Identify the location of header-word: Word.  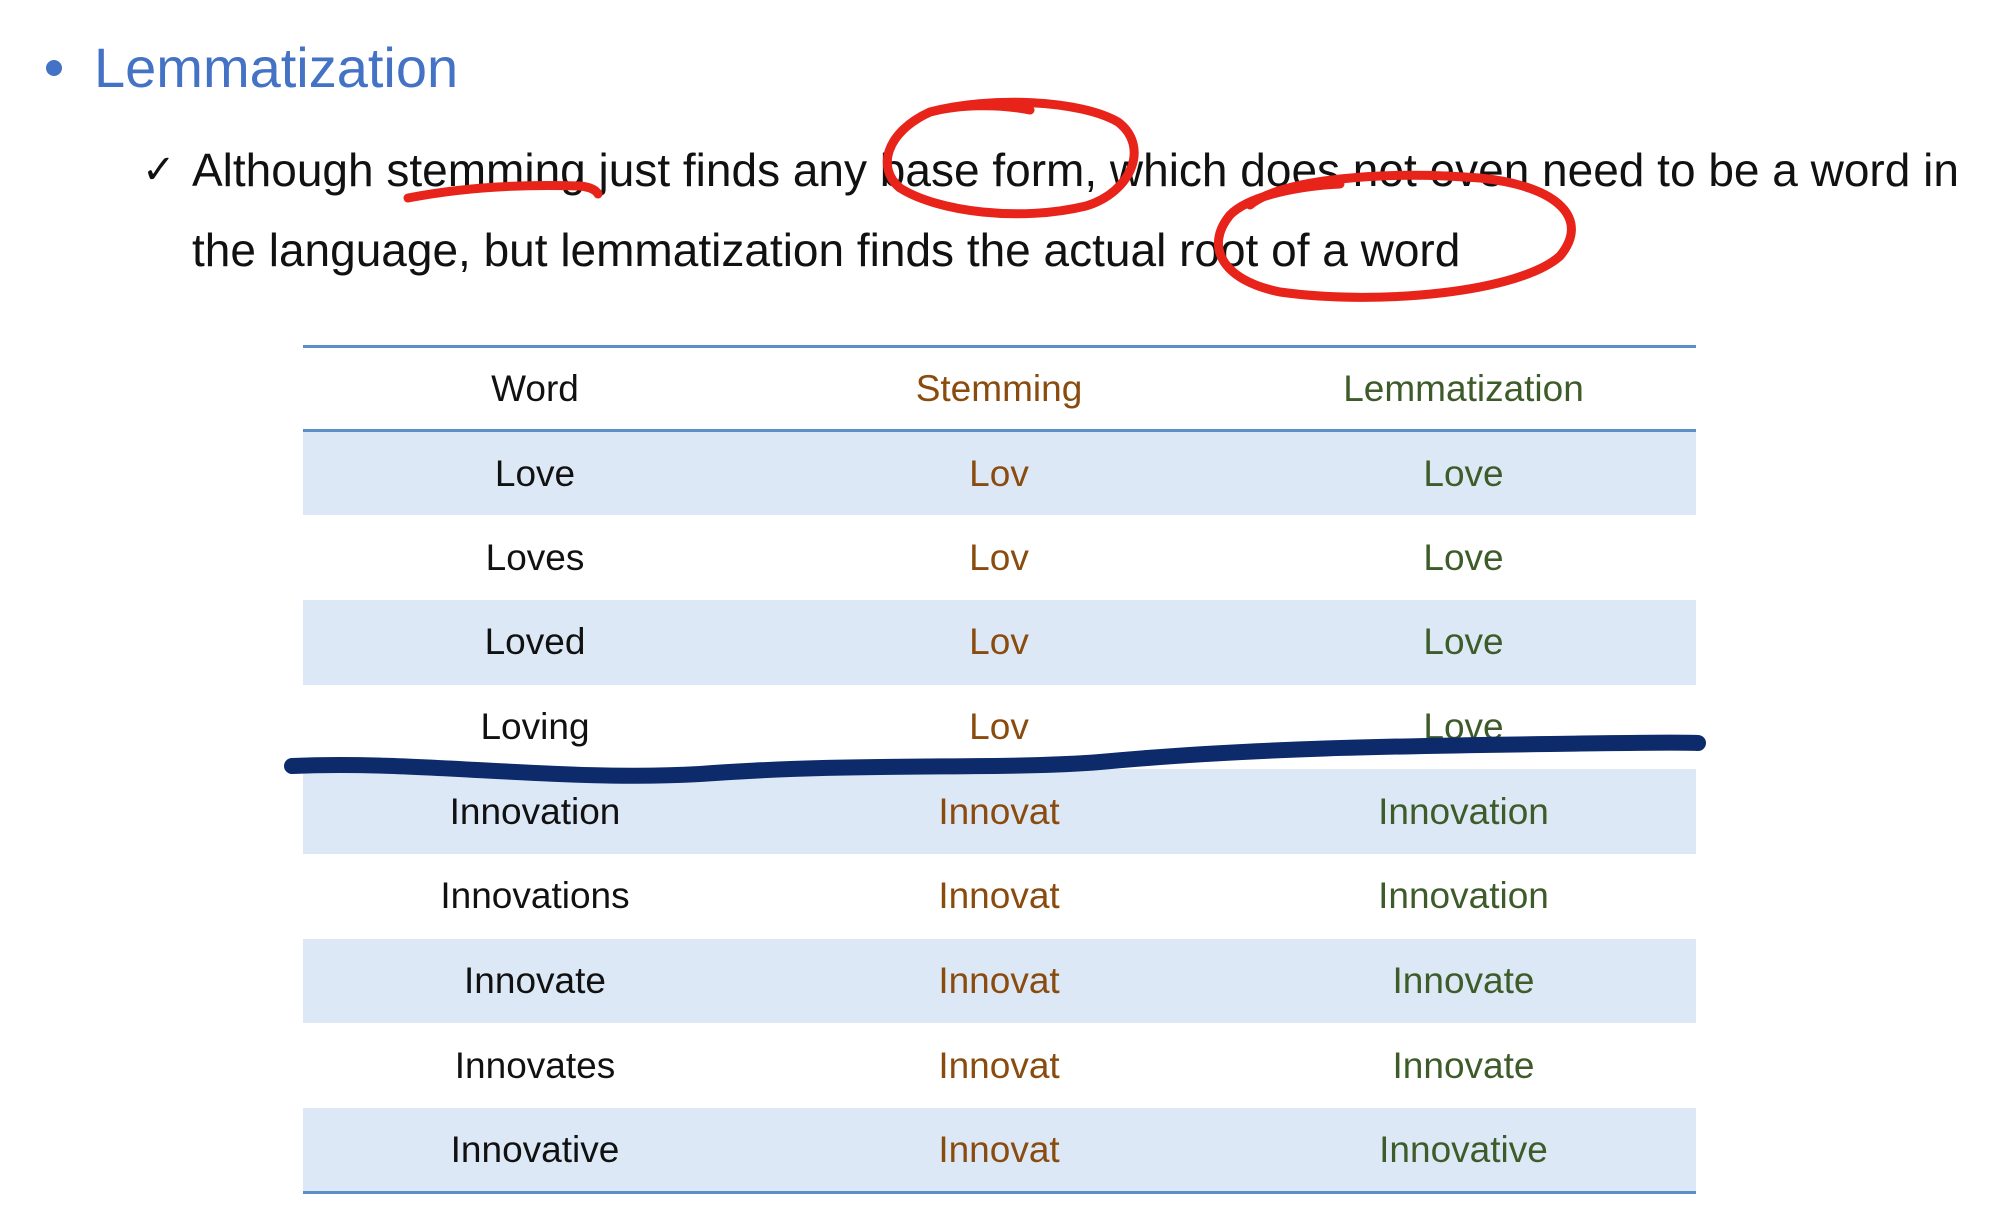
(535, 388).